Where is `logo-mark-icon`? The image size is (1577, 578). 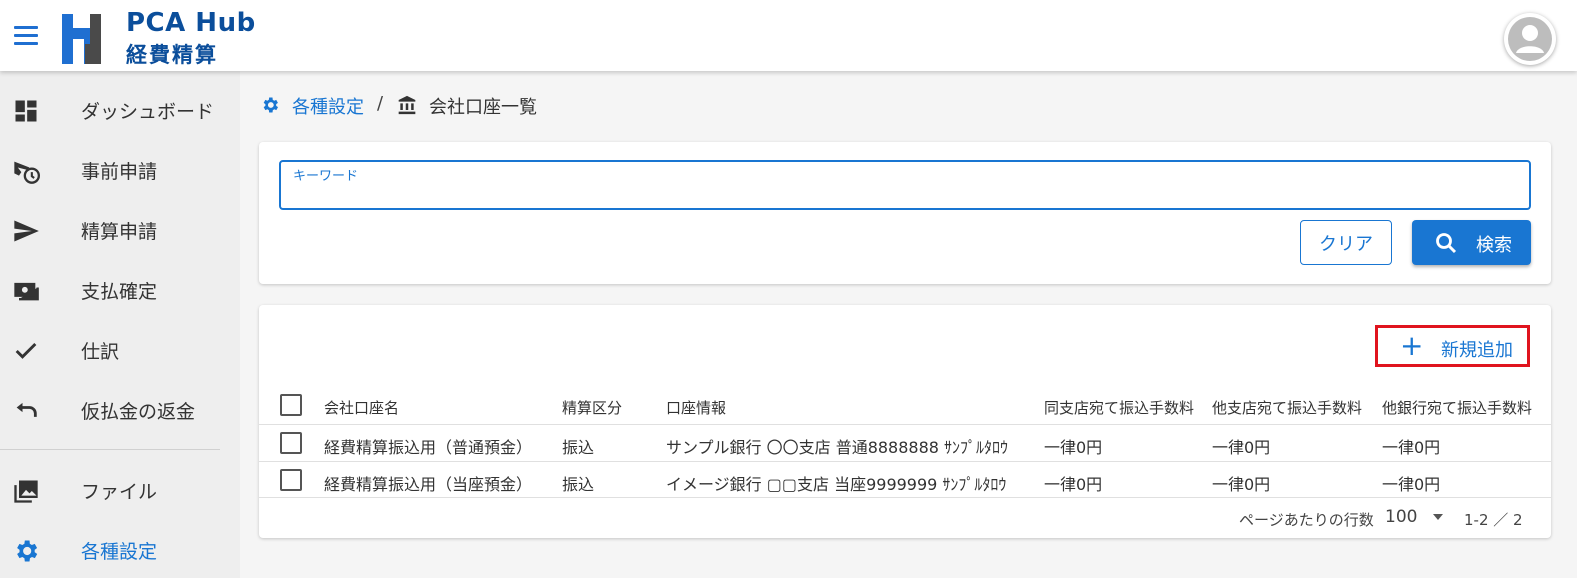
logo-mark-icon is located at coordinates (81, 39).